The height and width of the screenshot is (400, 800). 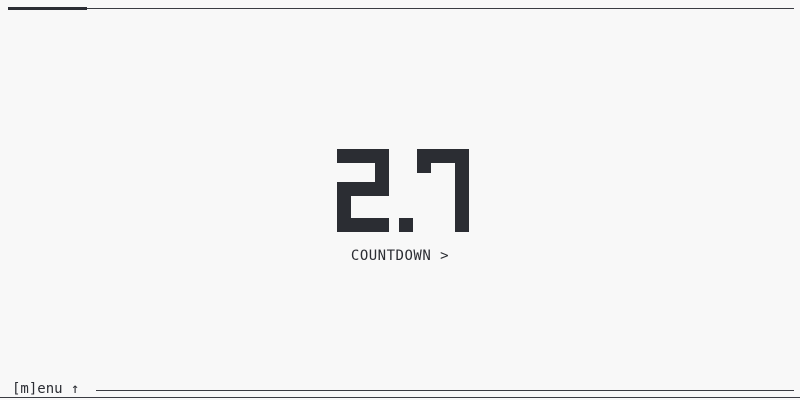 What do you see at coordinates (462, 190) in the screenshot?
I see `digit-7-stem` at bounding box center [462, 190].